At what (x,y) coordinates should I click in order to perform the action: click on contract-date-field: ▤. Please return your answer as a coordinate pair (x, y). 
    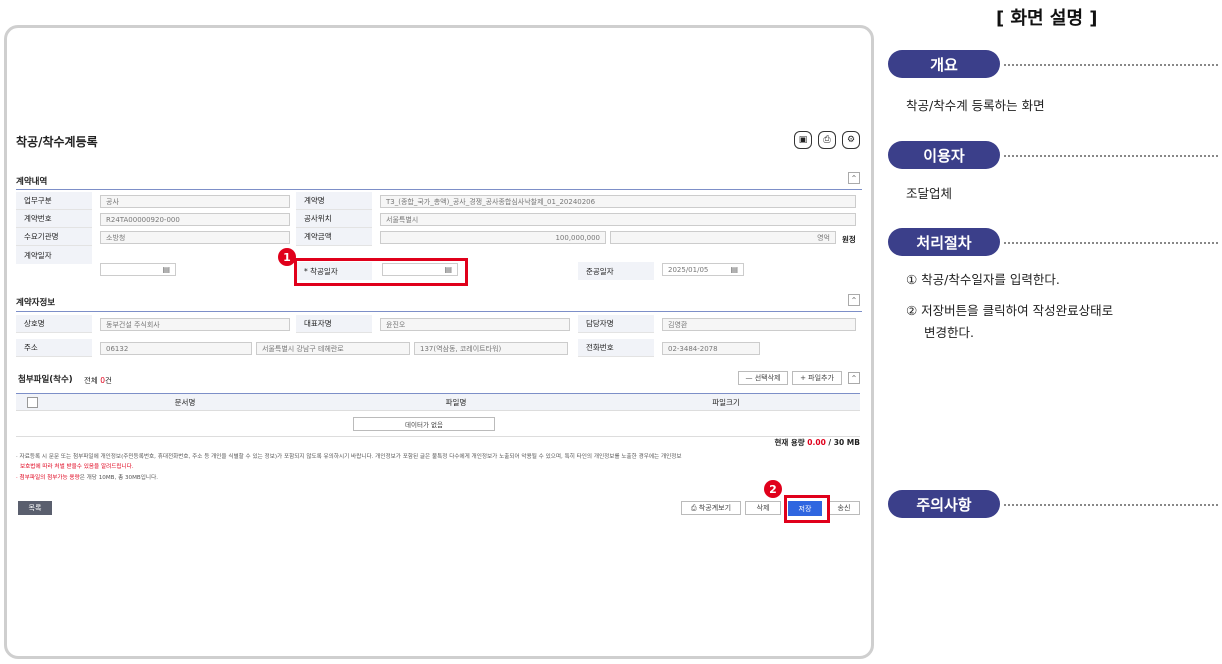
    Looking at the image, I should click on (138, 269).